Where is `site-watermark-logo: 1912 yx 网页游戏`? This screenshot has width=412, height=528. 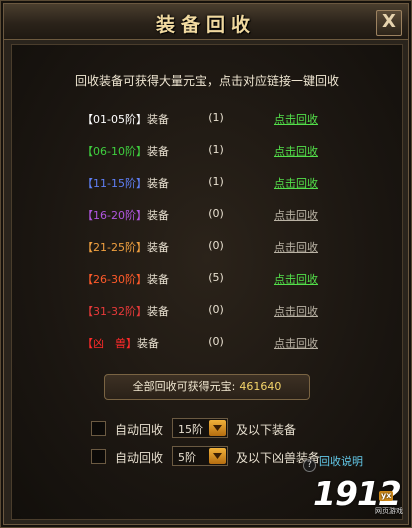
site-watermark-logo: 1912 yx 网页游戏 is located at coordinates (359, 494).